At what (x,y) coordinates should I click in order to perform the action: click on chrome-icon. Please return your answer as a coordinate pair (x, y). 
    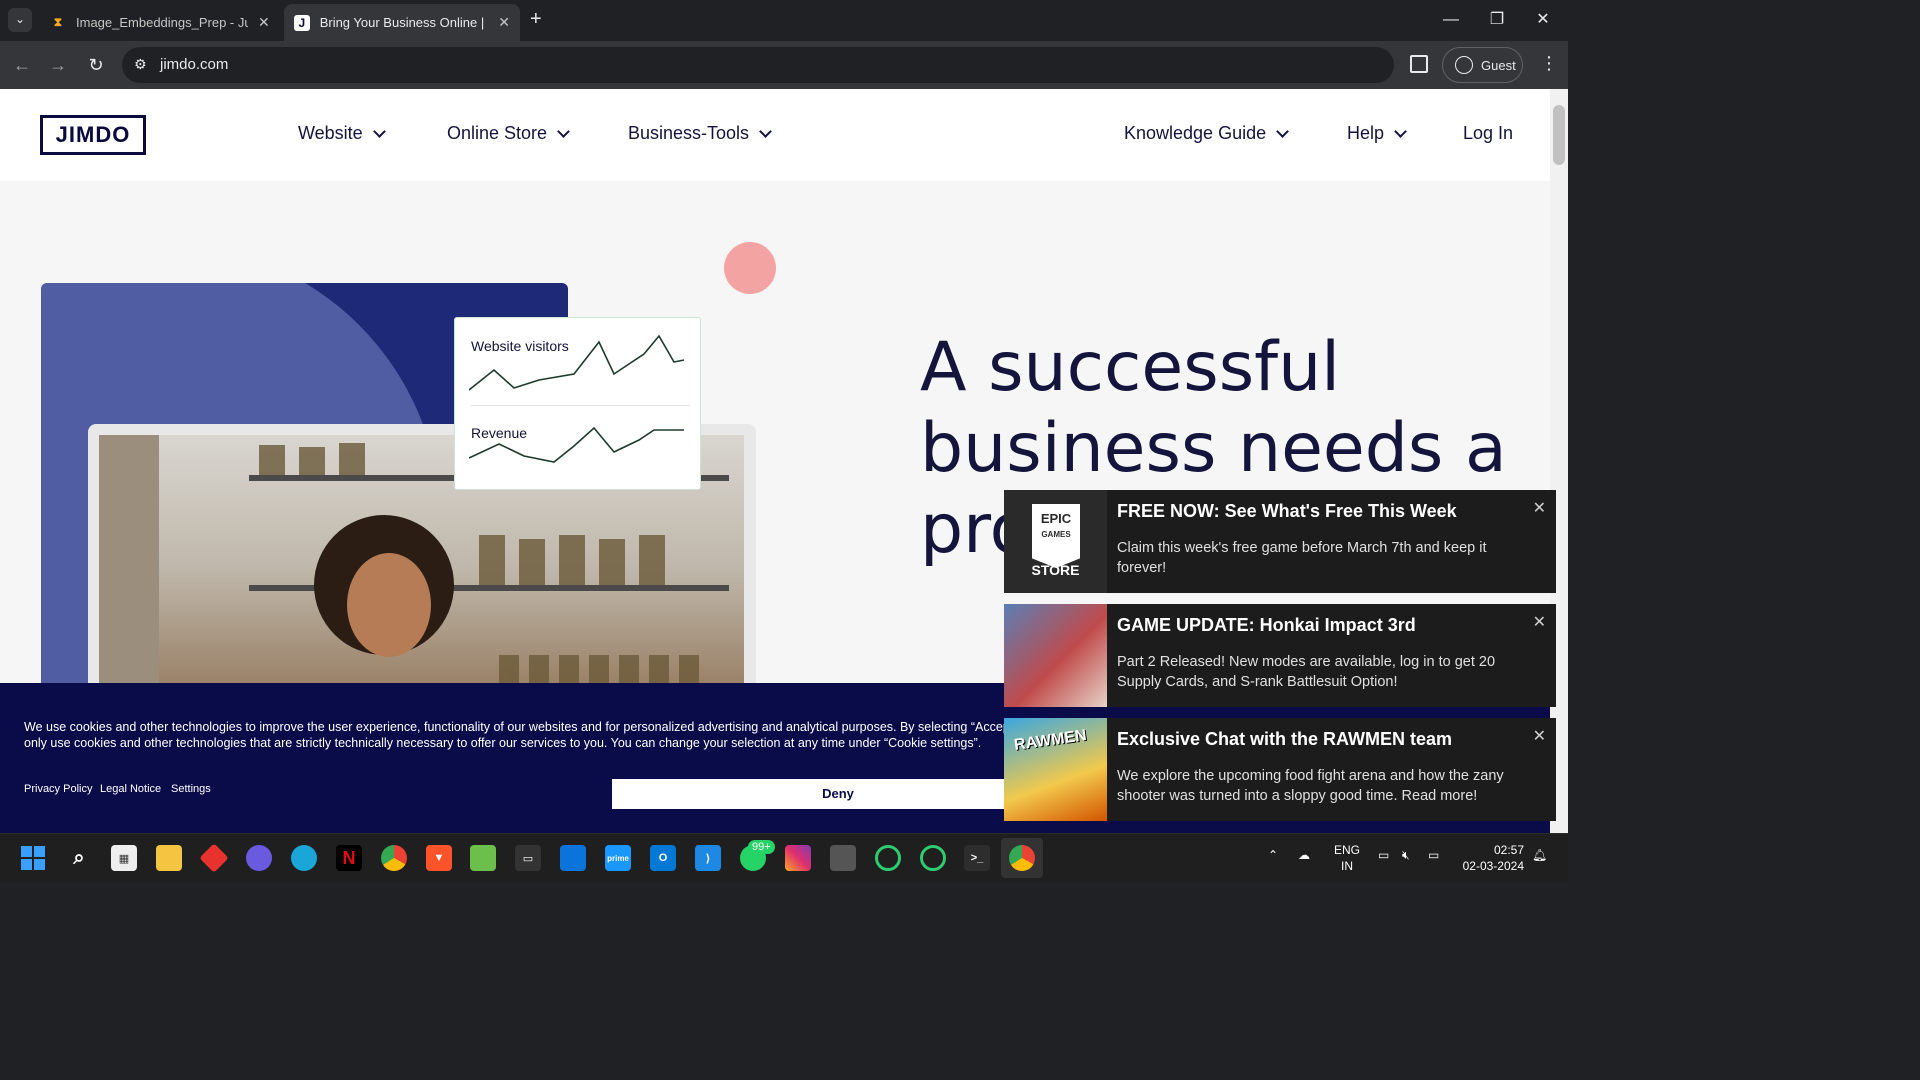
    Looking at the image, I should click on (394, 858).